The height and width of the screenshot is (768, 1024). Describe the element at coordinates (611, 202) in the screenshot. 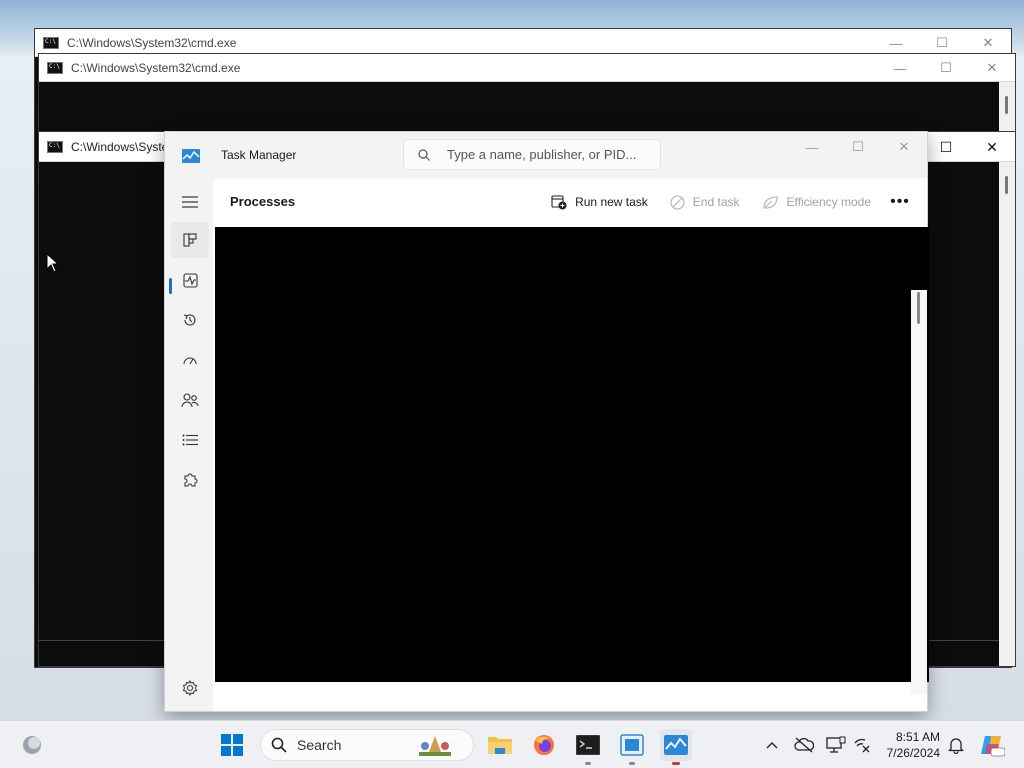

I see `run-new-task-label: Run new task` at that location.